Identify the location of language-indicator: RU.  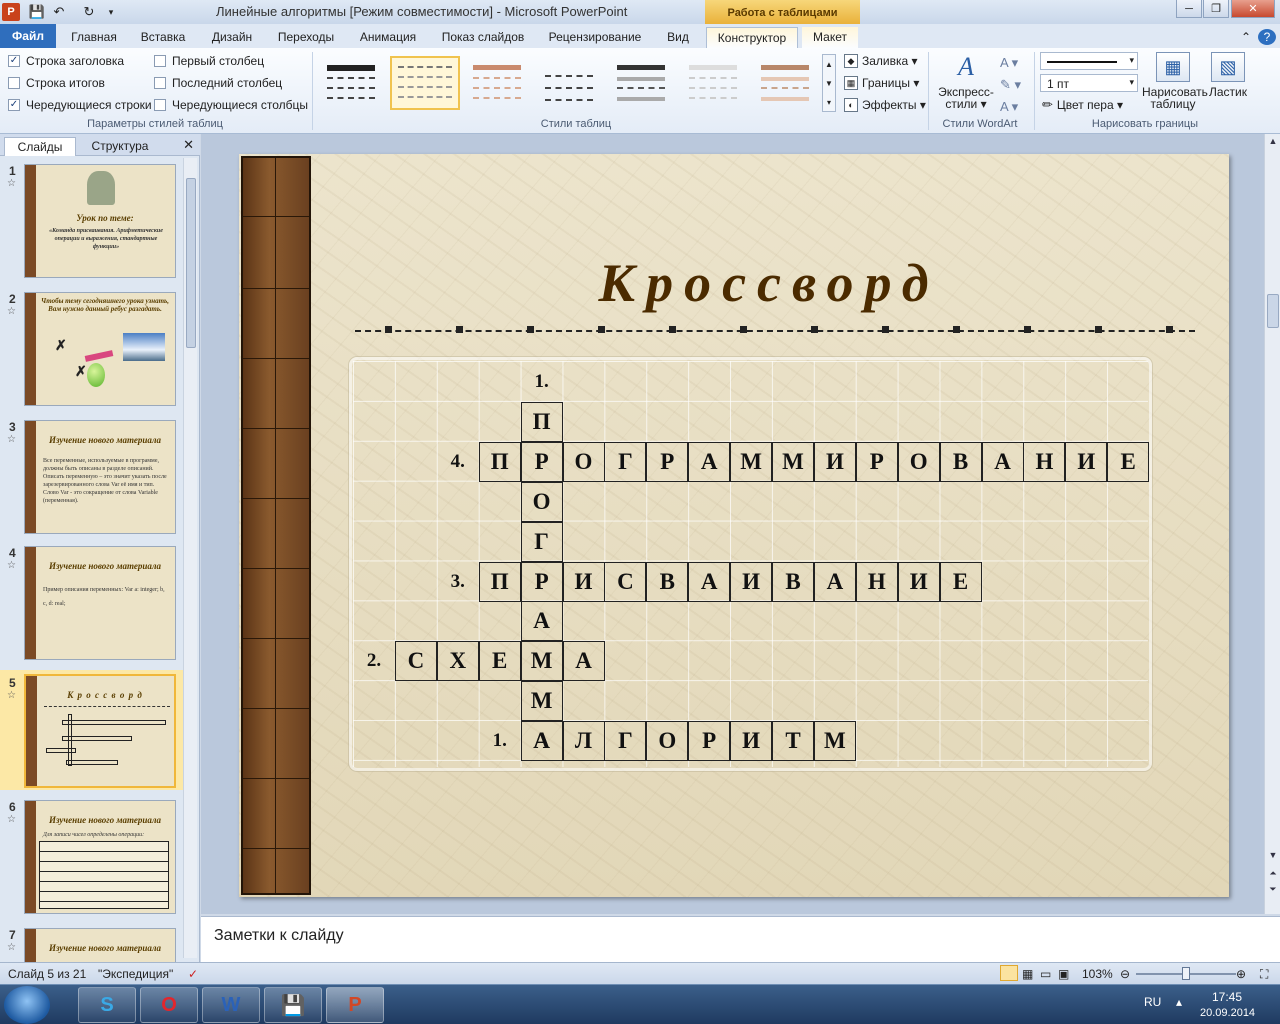
(1152, 1002).